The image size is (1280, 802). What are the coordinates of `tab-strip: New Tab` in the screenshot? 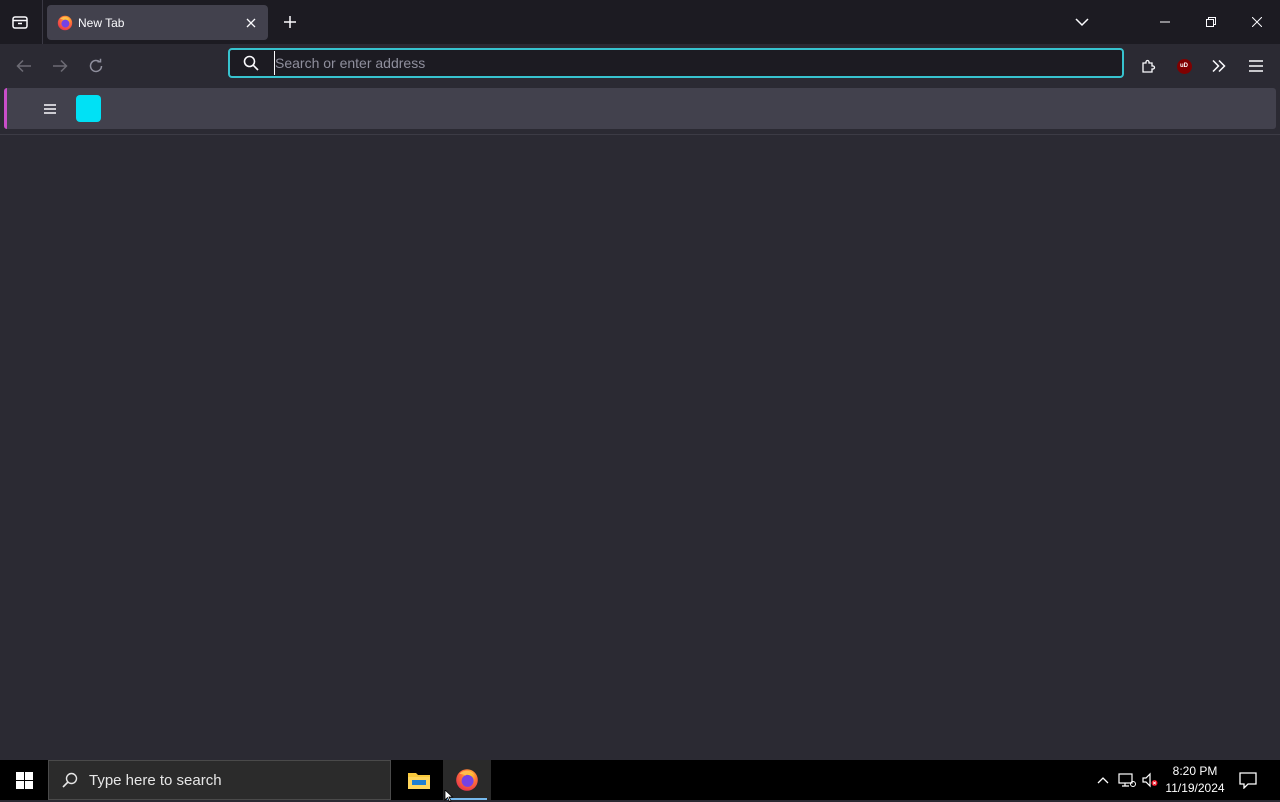 It's located at (640, 22).